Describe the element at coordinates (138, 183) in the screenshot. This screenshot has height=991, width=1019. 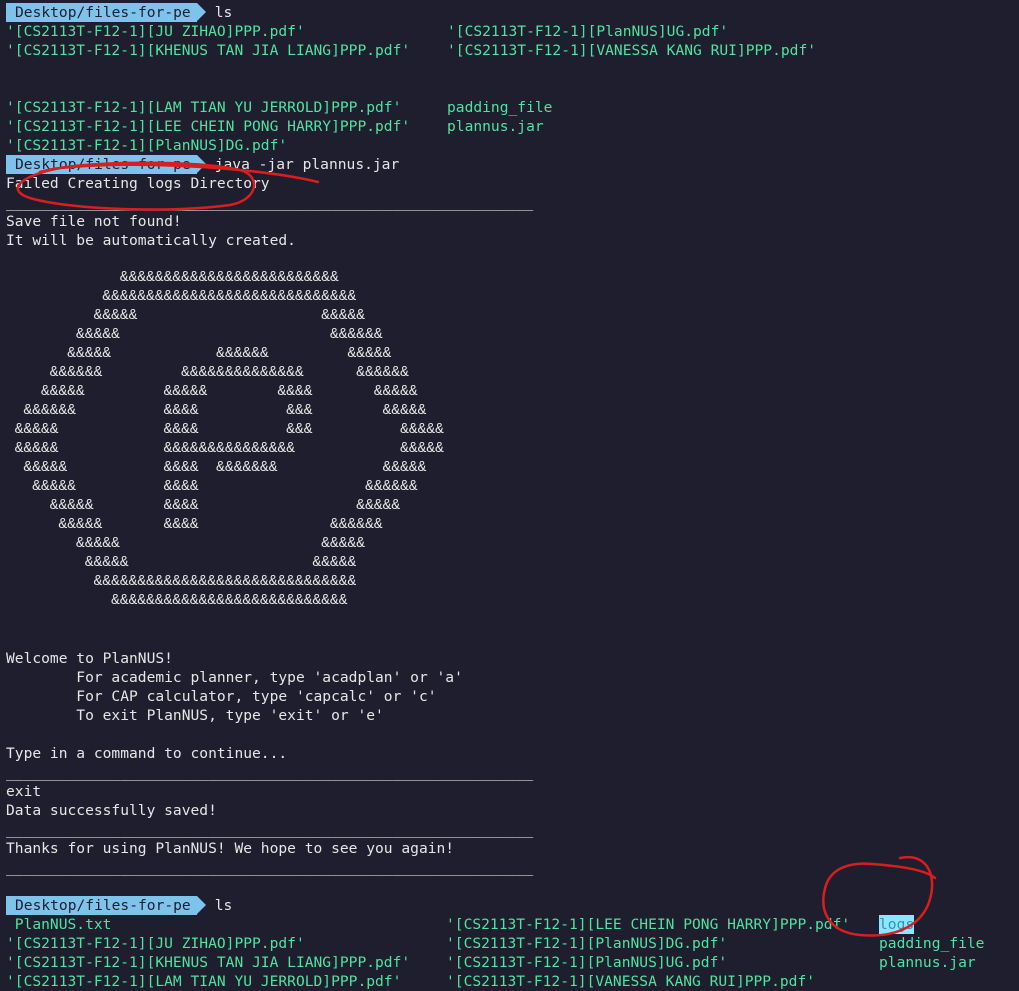
I see `error-message: Failed Creating logs Directory` at that location.